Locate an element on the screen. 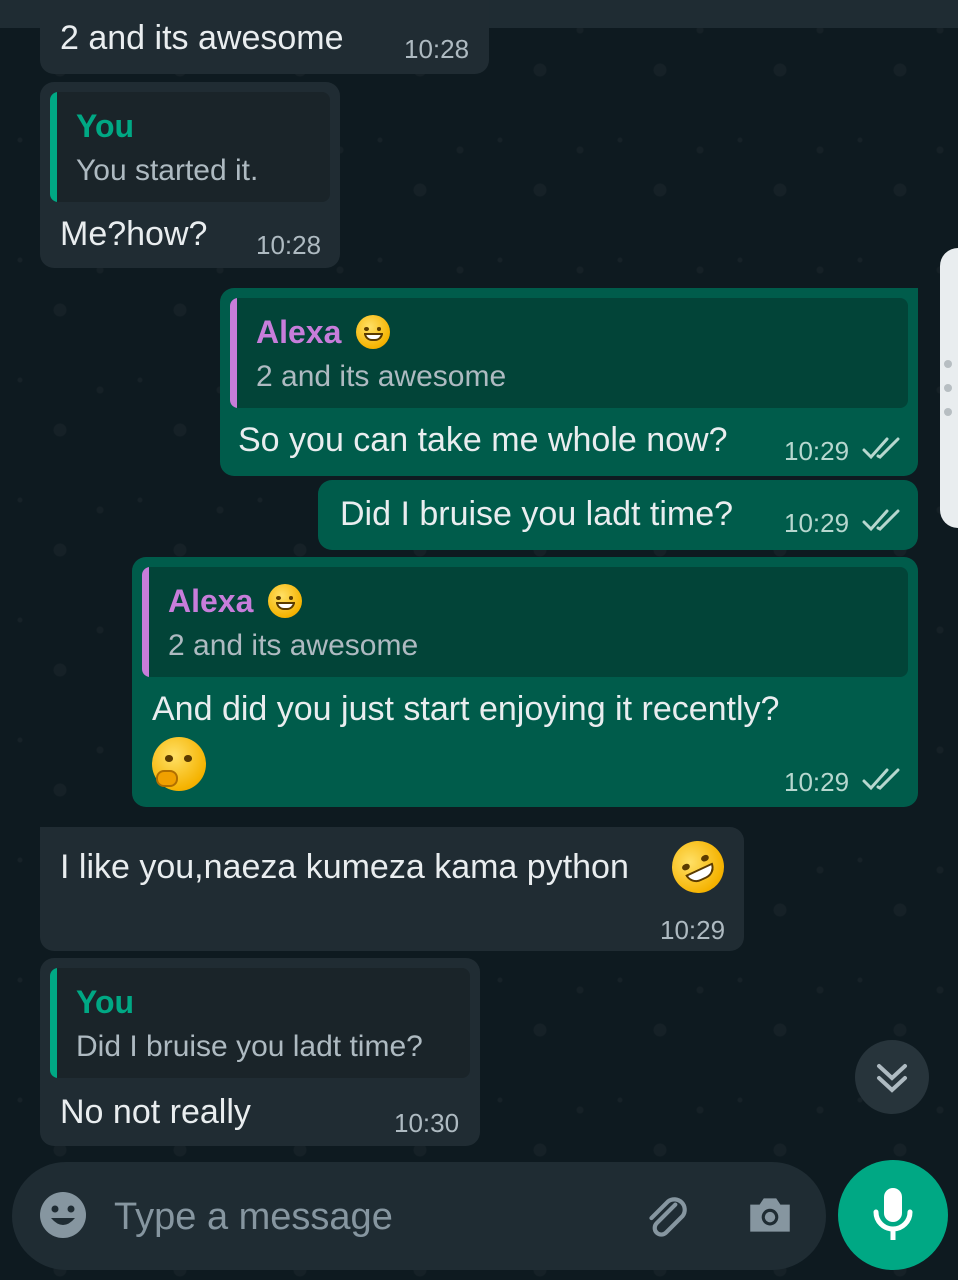 This screenshot has height=1280, width=958. message-text: No not really is located at coordinates (155, 1112).